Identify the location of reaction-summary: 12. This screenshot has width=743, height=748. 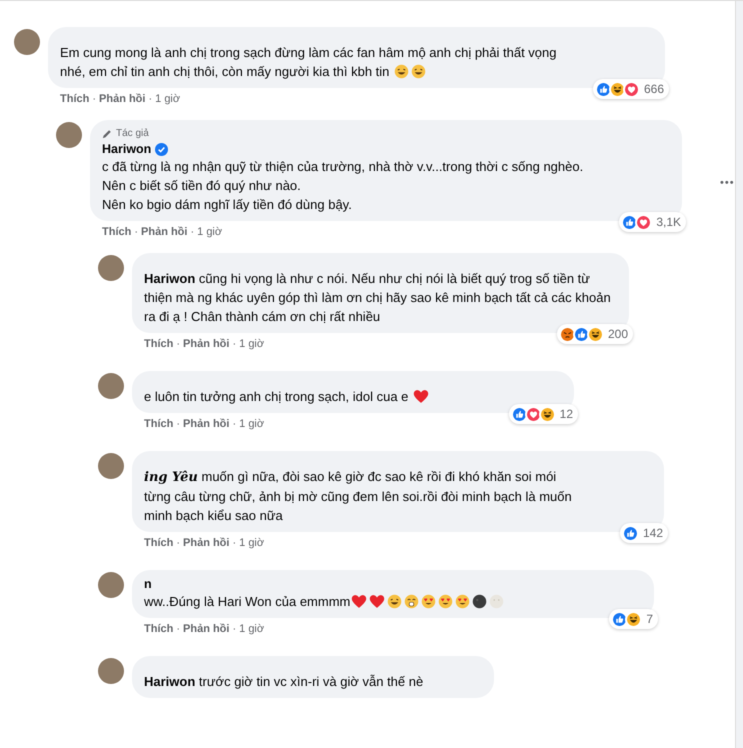
(543, 414).